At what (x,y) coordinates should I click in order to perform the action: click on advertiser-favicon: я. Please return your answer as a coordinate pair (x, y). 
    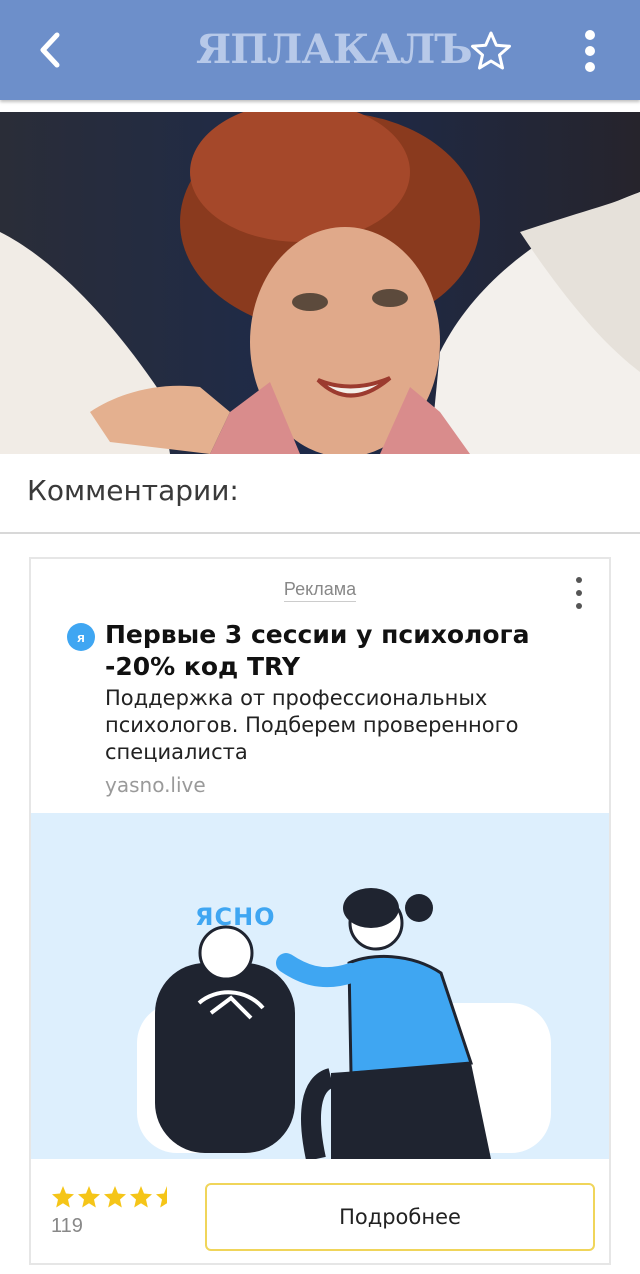
    Looking at the image, I should click on (81, 637).